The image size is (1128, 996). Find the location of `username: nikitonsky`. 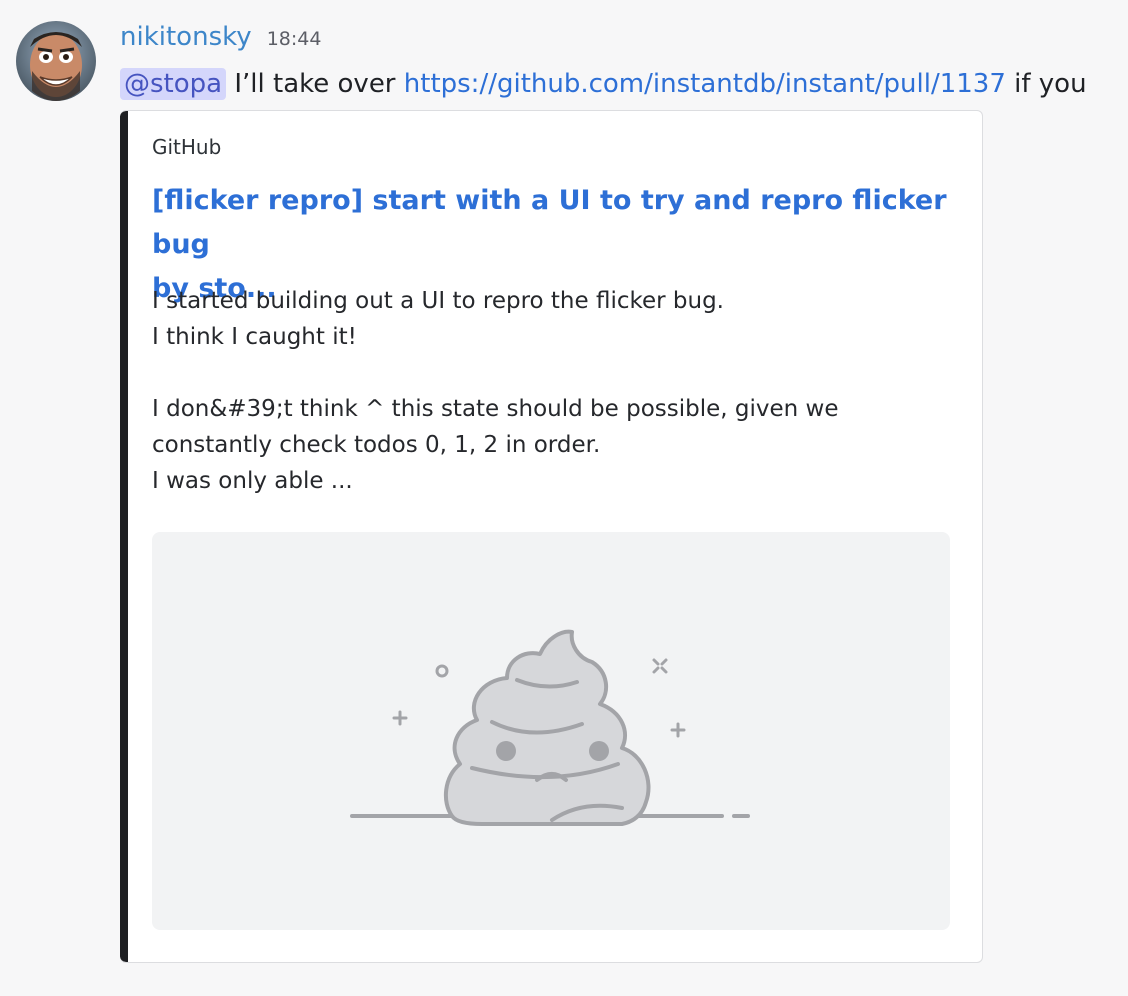

username: nikitonsky is located at coordinates (186, 37).